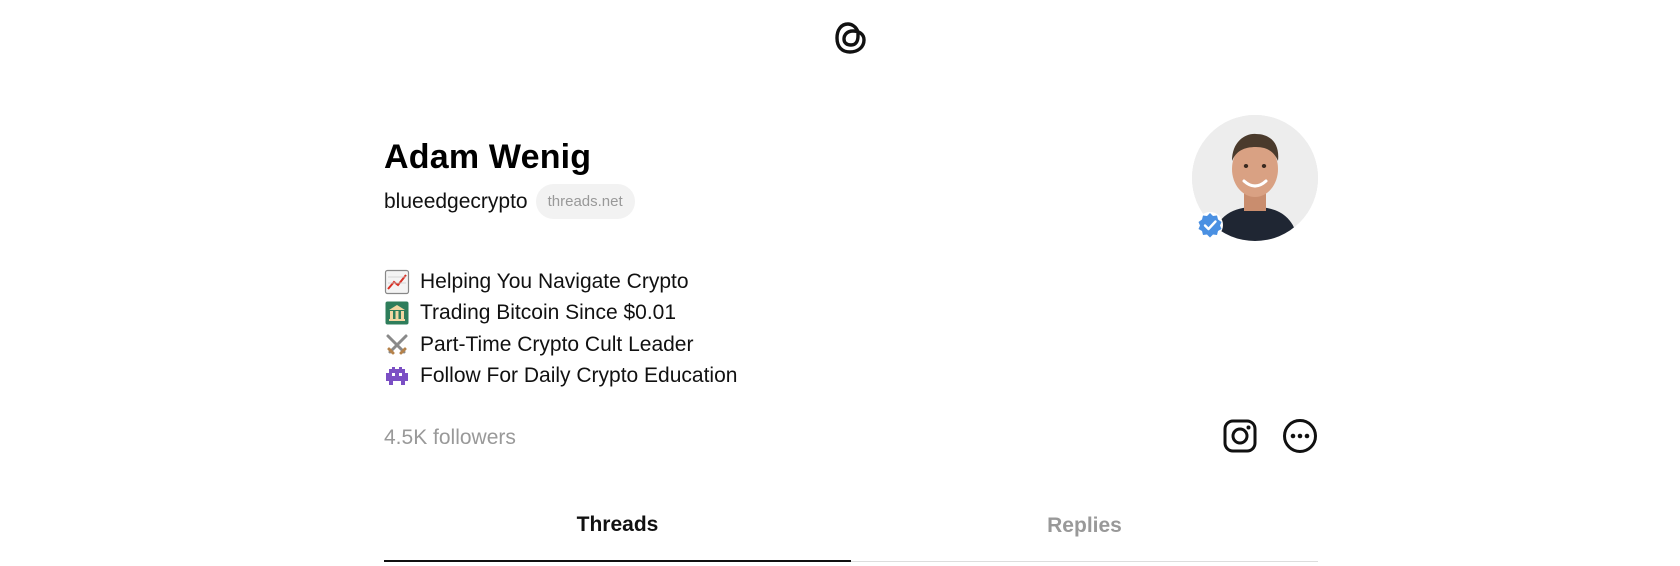  I want to click on handle-row: blueedgecrypto threads.net, so click(509, 201).